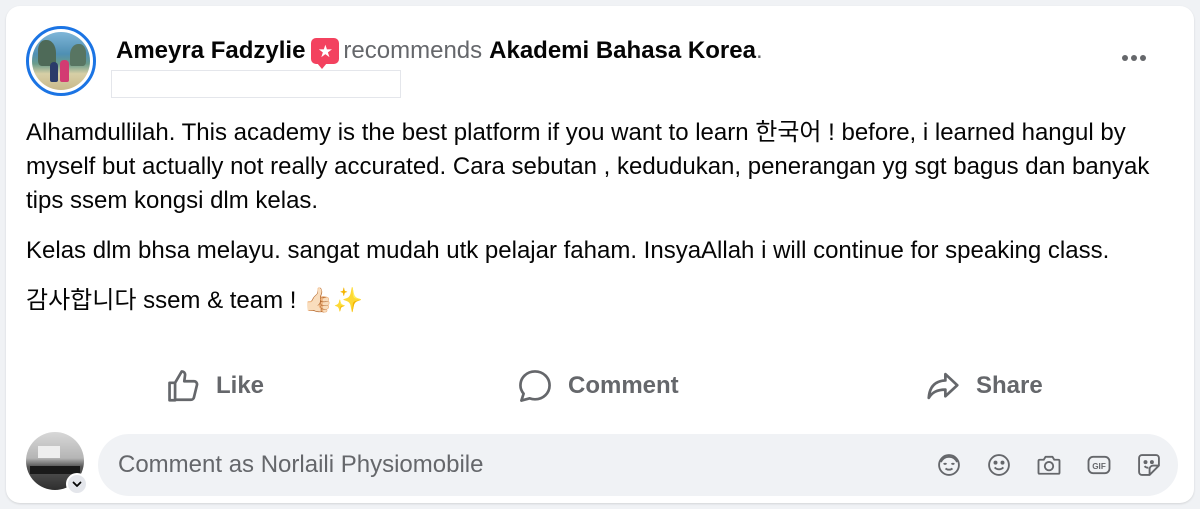 The height and width of the screenshot is (509, 1200). What do you see at coordinates (214, 386) in the screenshot?
I see `like-button: Like` at bounding box center [214, 386].